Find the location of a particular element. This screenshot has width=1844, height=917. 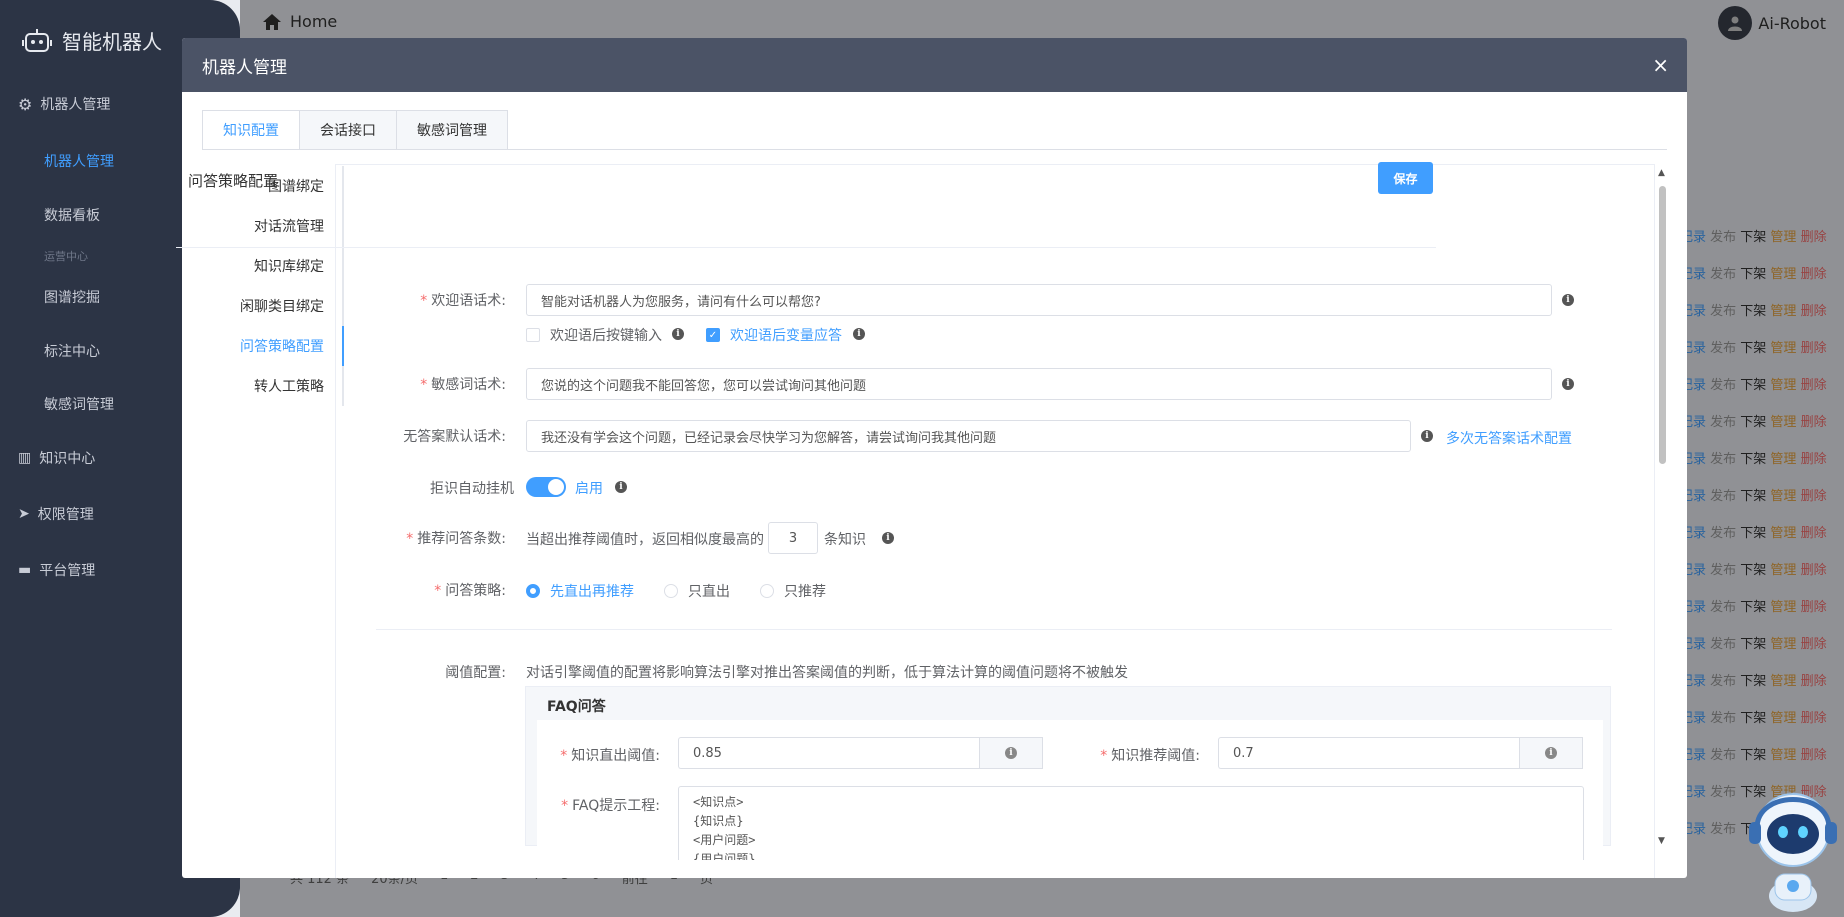

rec-threshold-append: i is located at coordinates (1551, 753).